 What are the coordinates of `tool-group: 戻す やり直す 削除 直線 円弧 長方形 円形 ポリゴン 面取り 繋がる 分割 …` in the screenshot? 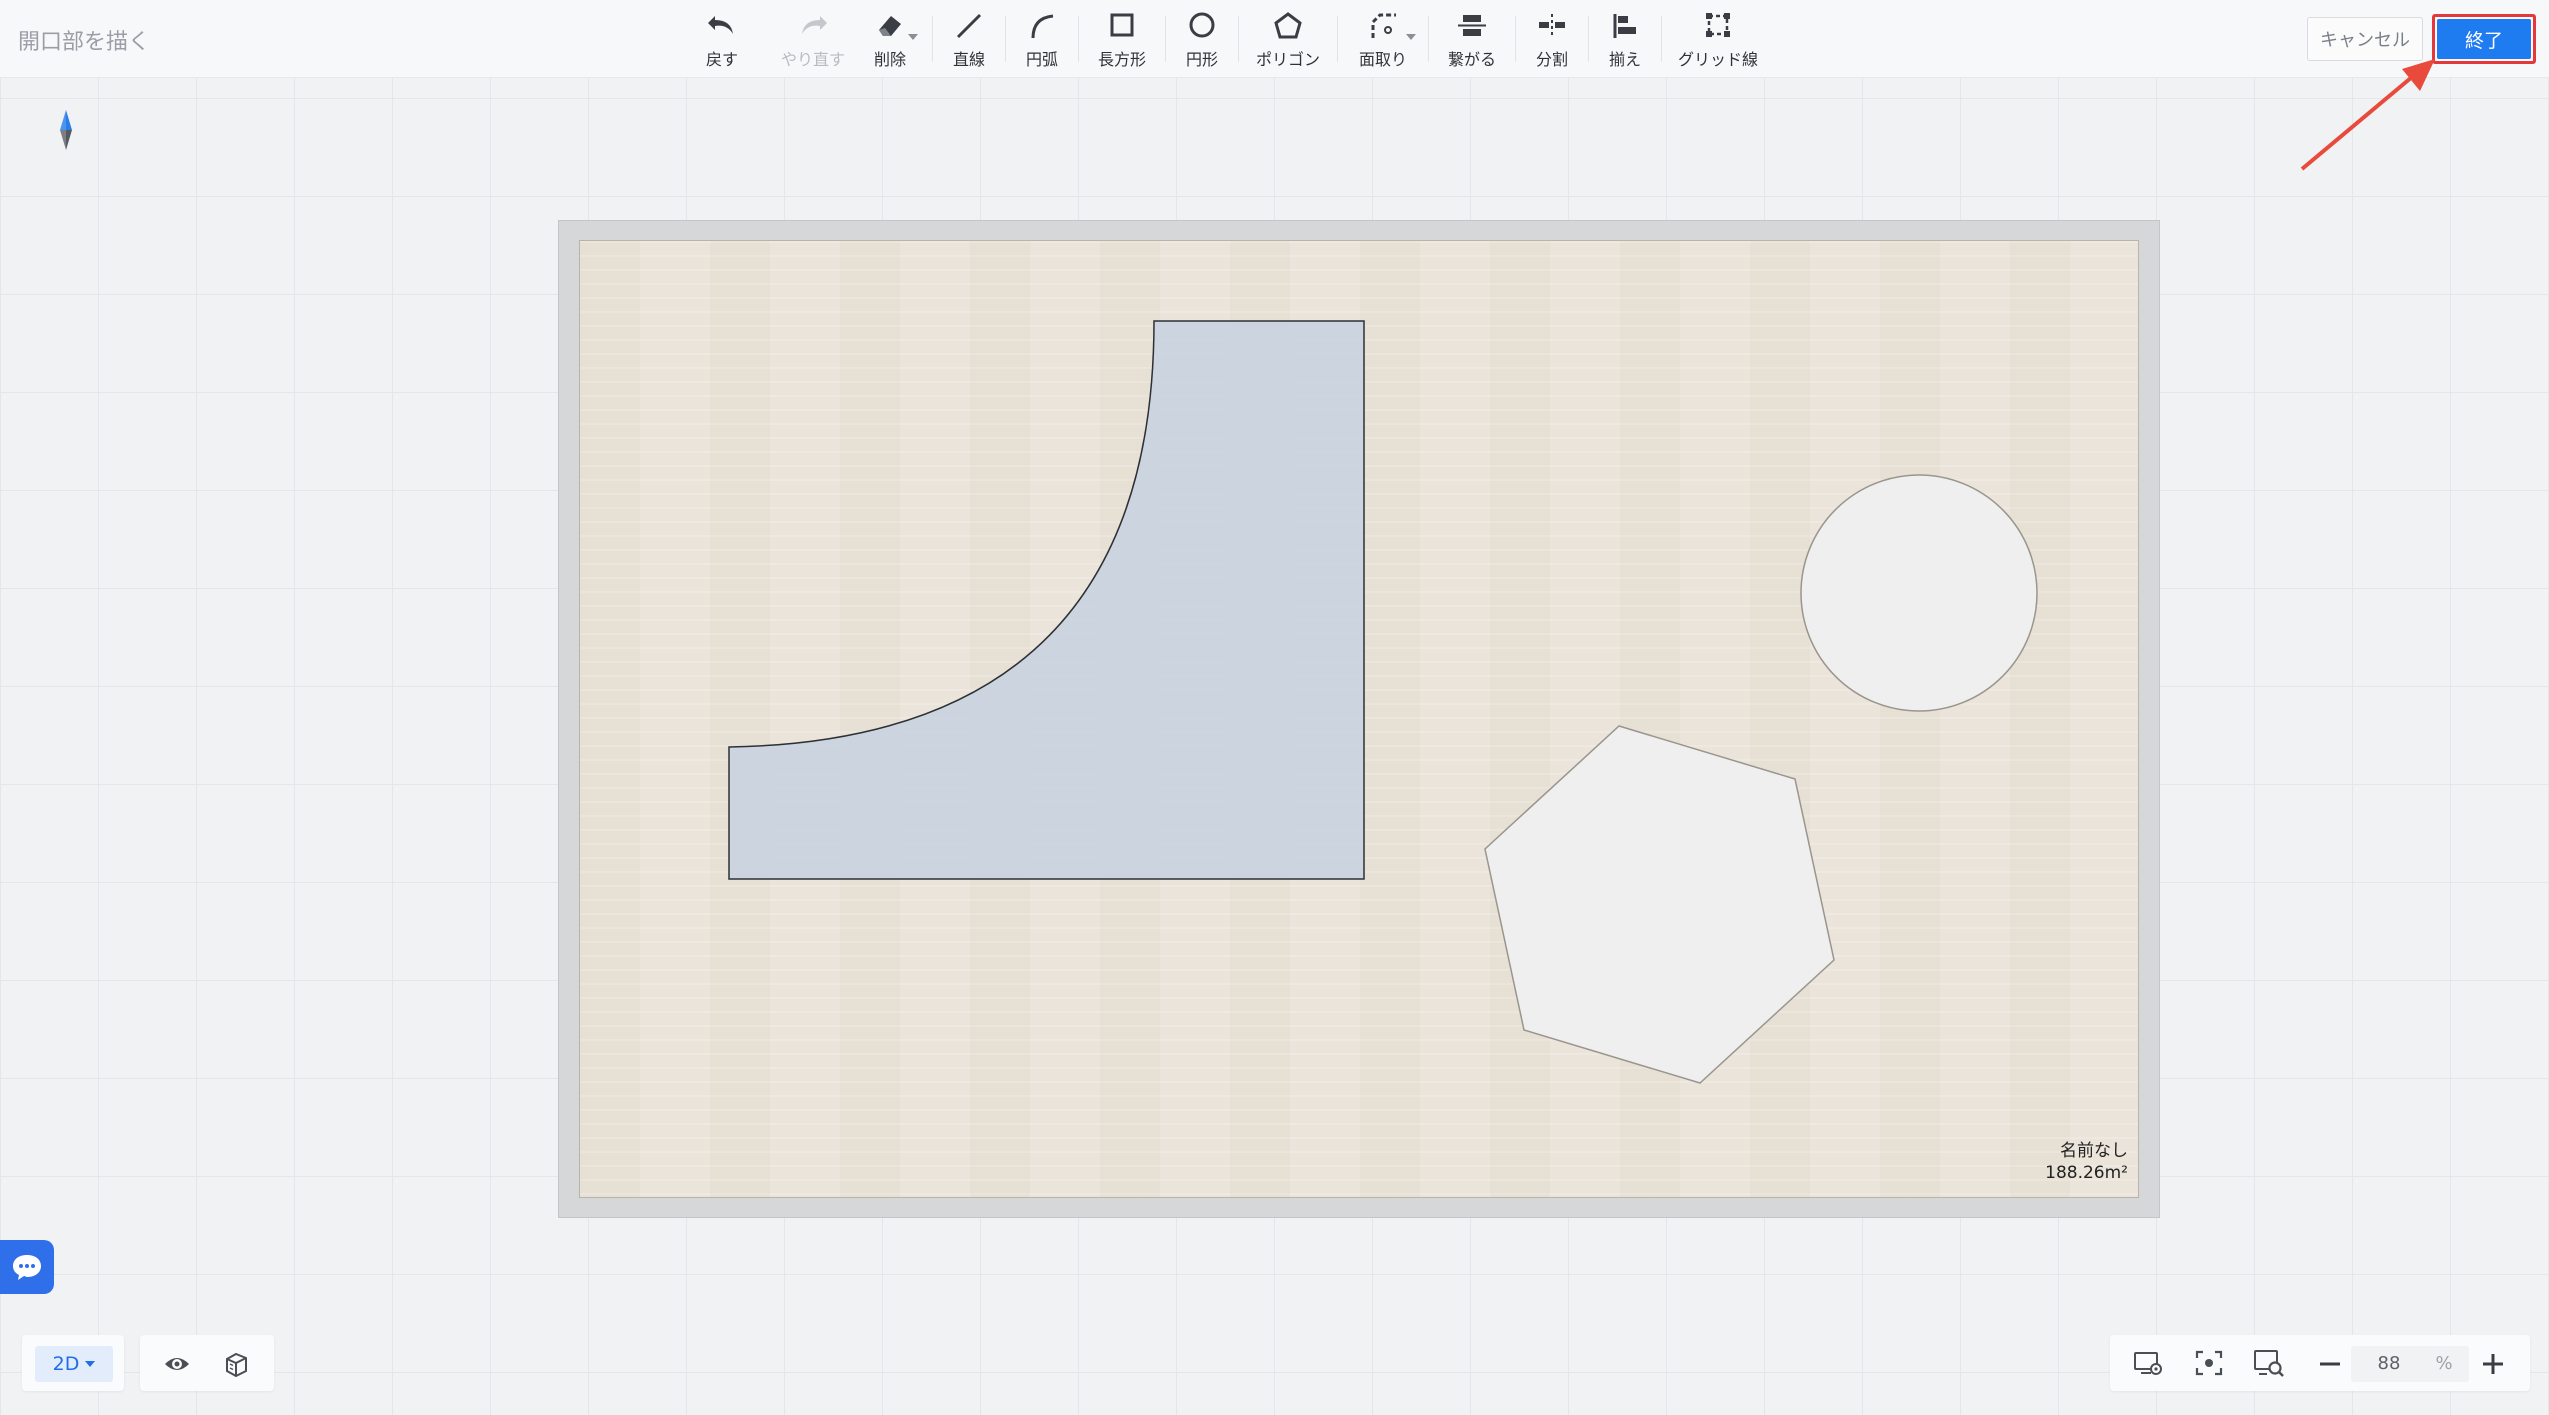 It's located at (1230, 39).